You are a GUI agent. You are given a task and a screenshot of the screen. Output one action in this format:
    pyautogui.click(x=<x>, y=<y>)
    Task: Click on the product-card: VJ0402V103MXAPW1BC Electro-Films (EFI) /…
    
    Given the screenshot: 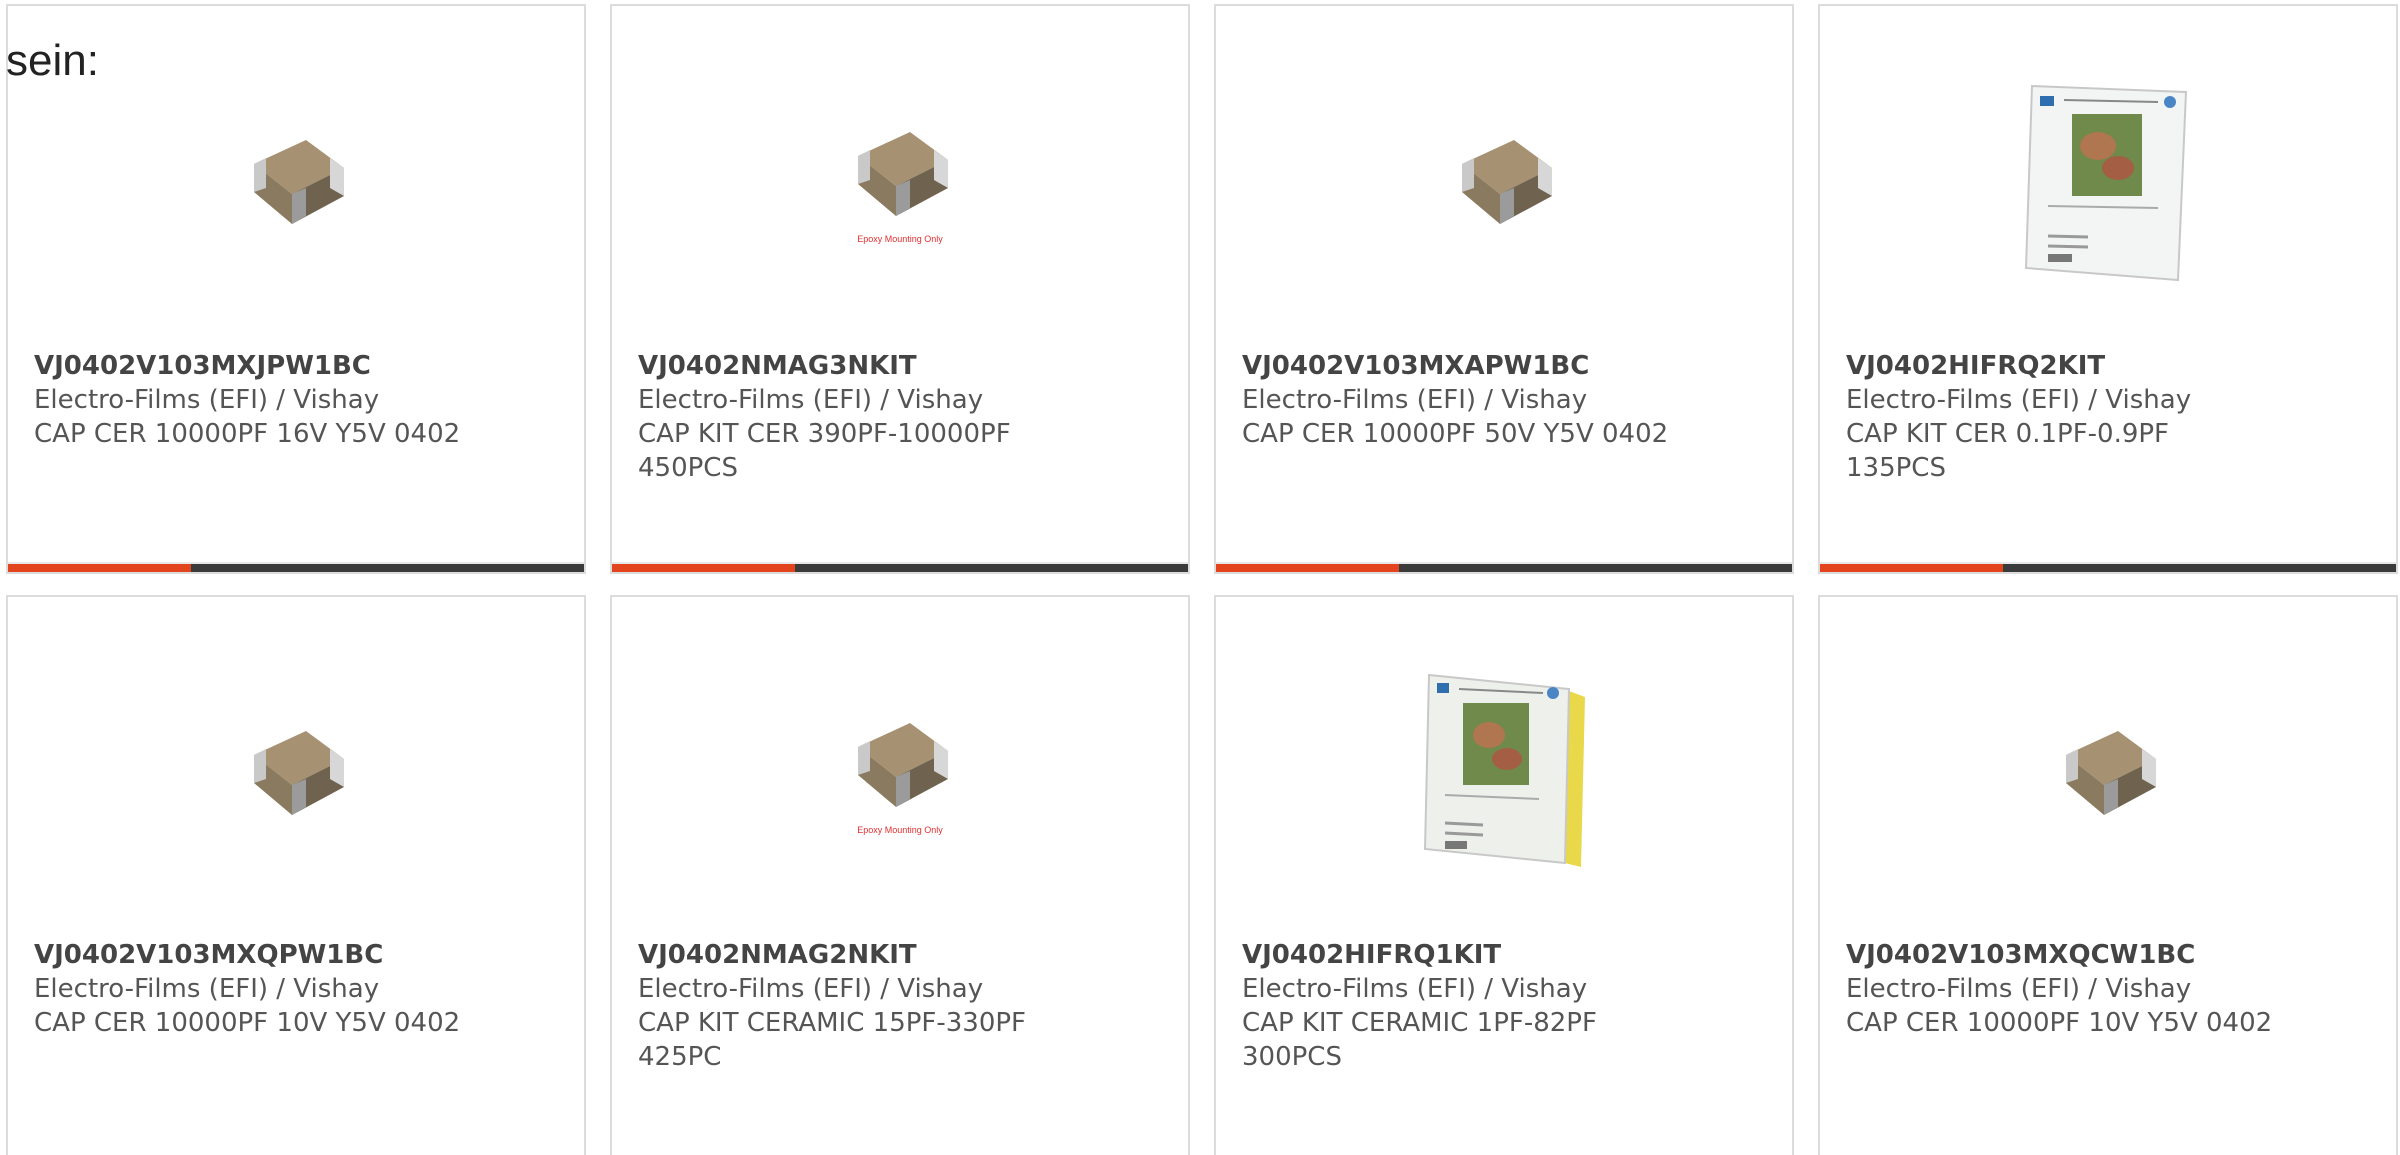 What is the action you would take?
    pyautogui.click(x=1504, y=289)
    